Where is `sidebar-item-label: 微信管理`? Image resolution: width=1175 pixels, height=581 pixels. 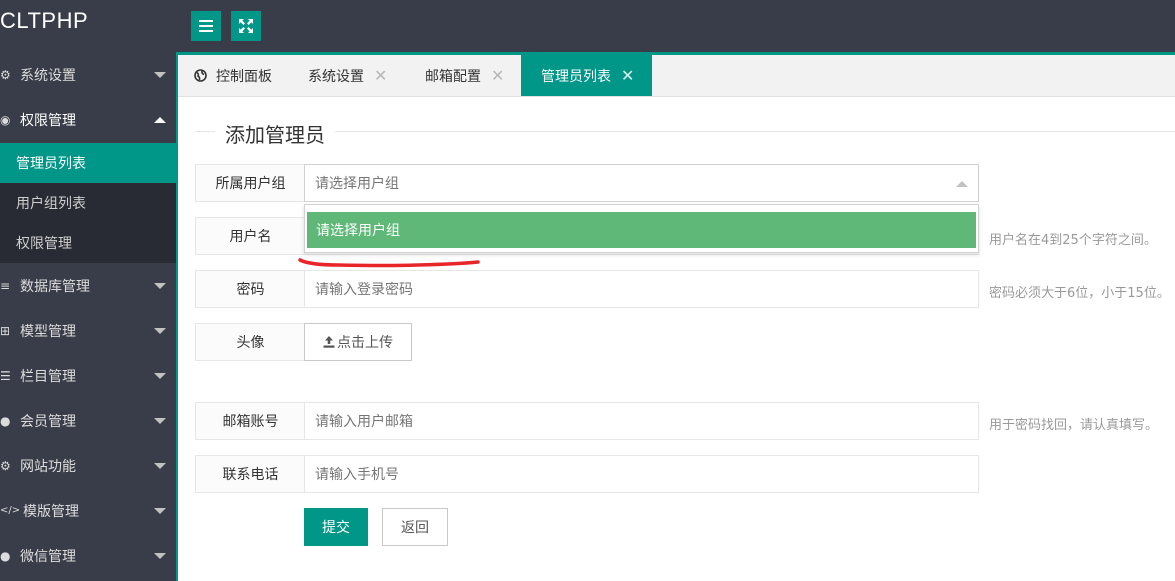
sidebar-item-label: 微信管理 is located at coordinates (48, 556).